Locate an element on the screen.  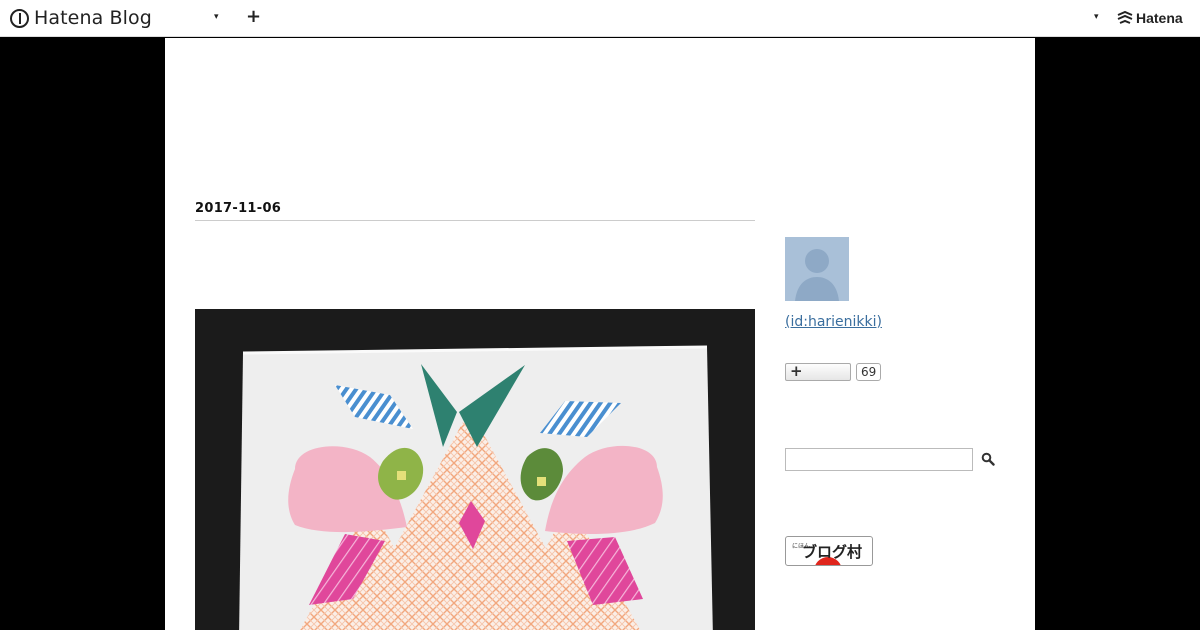
hatena-blog-logo: Hatena Blog is located at coordinates (81, 18).